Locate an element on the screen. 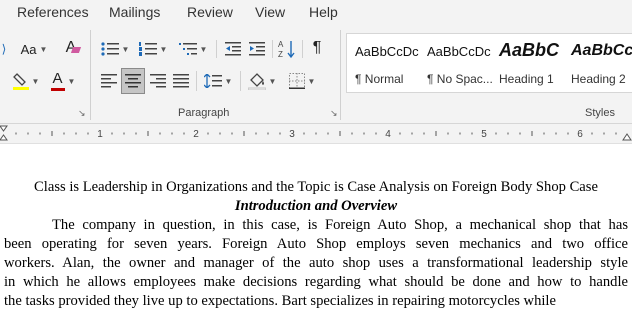 This screenshot has height=310, width=632. svg-text: A is located at coordinates (281, 44).